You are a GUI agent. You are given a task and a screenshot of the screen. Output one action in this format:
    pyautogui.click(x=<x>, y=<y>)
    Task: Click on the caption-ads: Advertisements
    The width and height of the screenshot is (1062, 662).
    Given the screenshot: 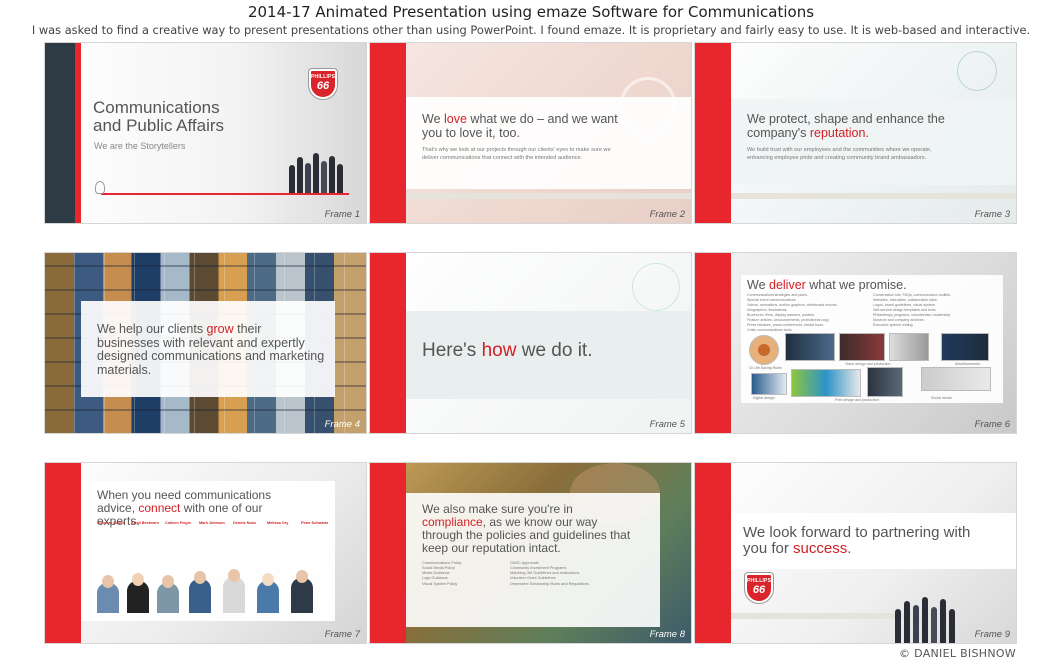 What is the action you would take?
    pyautogui.click(x=967, y=364)
    